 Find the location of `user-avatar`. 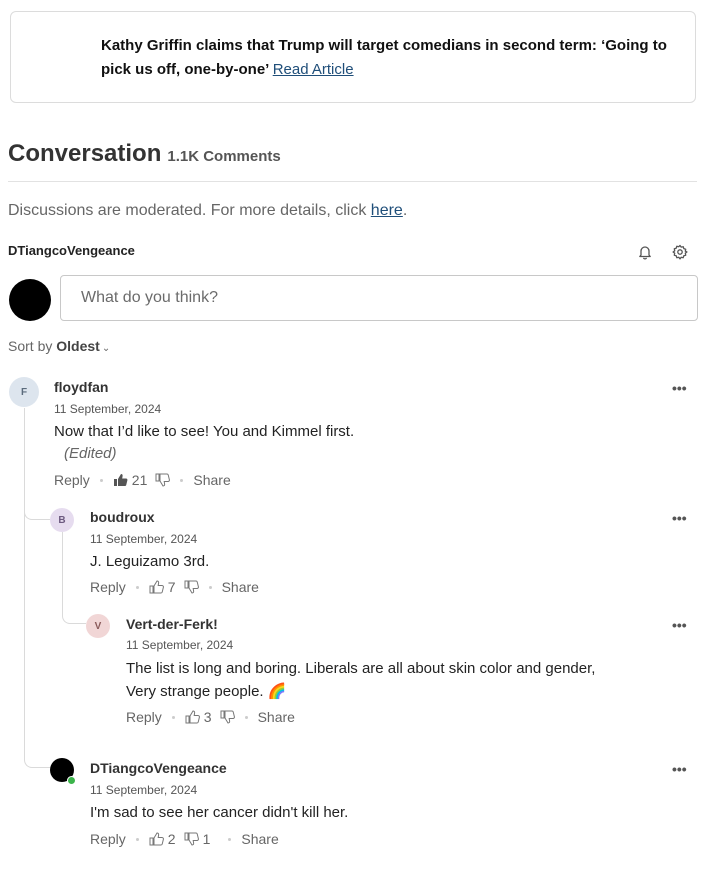

user-avatar is located at coordinates (30, 300).